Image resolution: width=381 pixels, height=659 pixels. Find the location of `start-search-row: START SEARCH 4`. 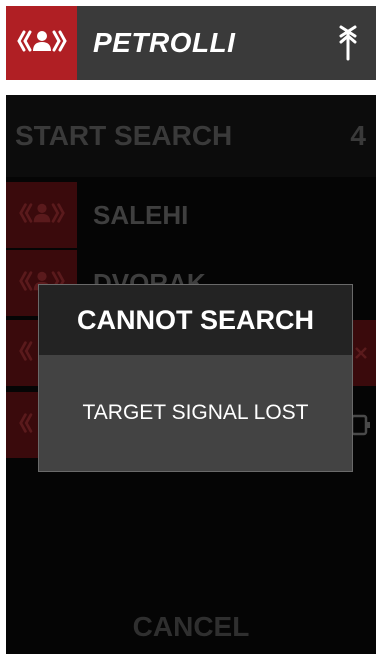

start-search-row: START SEARCH 4 is located at coordinates (191, 136).